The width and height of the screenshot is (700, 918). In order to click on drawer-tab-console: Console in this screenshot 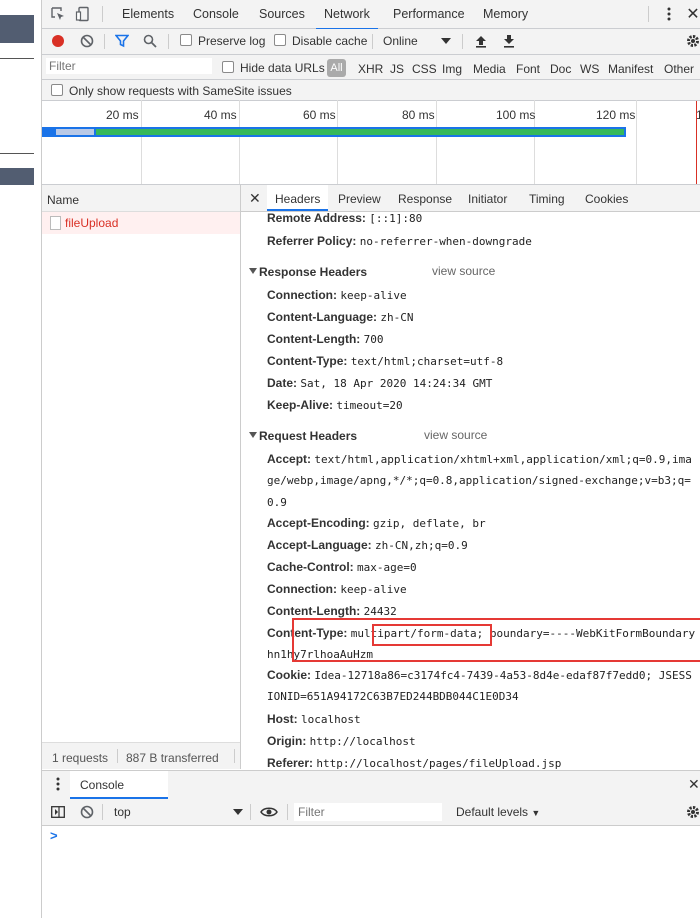, I will do `click(119, 785)`.